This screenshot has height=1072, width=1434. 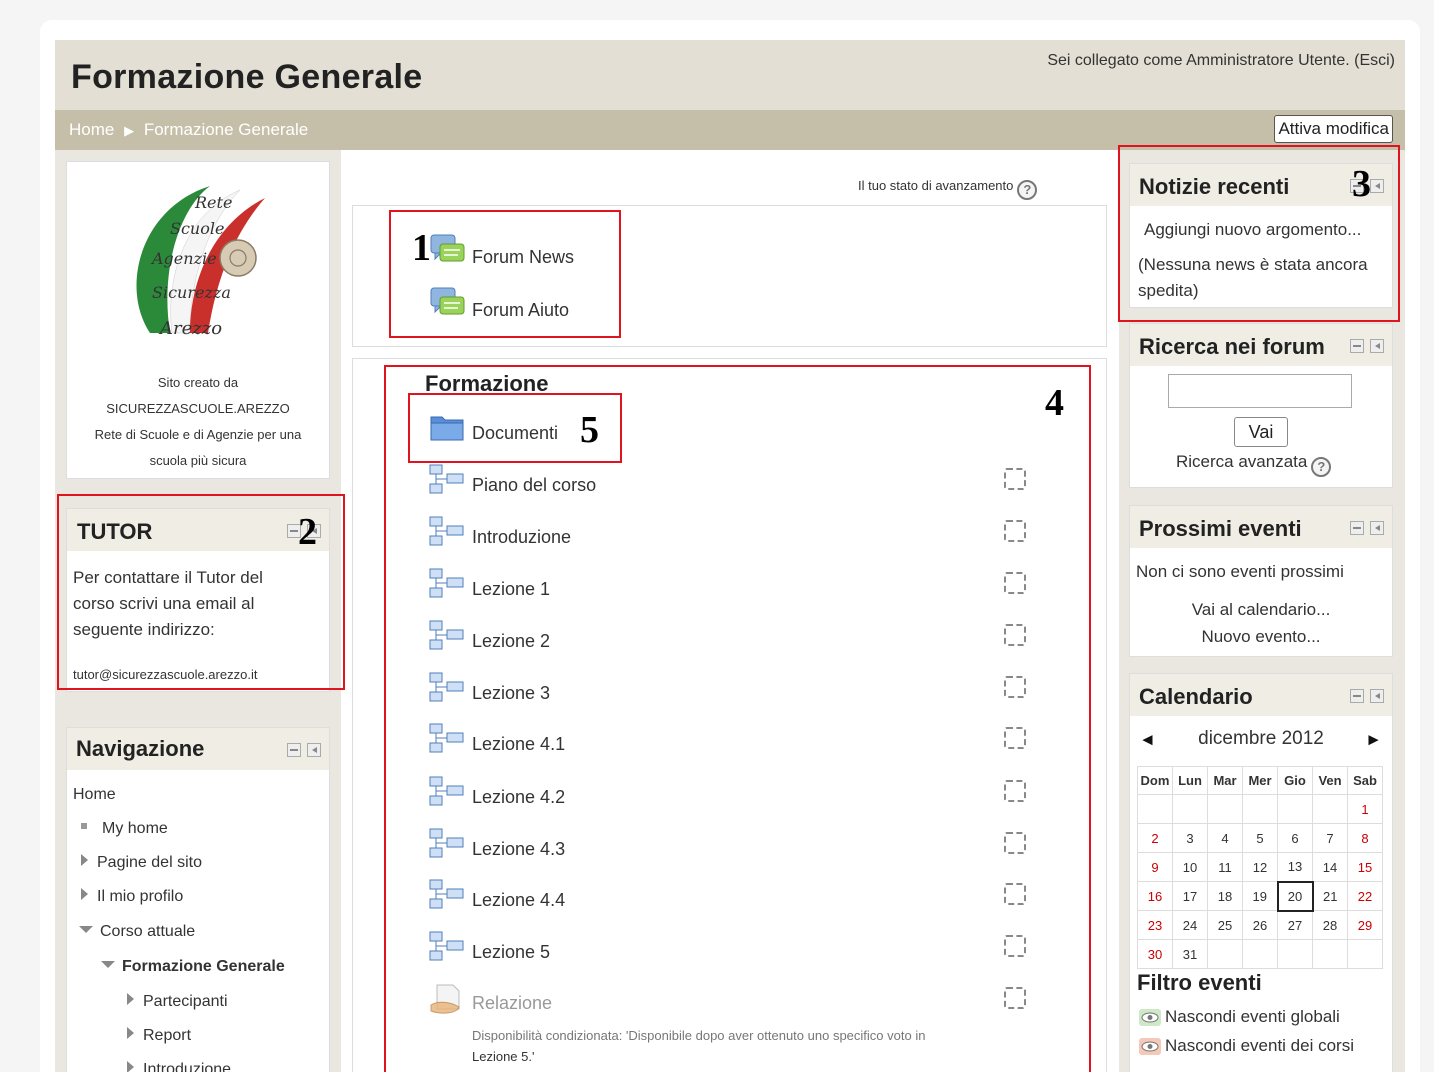 What do you see at coordinates (1245, 1046) in the screenshot?
I see `hide-course-events-toggle: Nascondi eventi dei corsi` at bounding box center [1245, 1046].